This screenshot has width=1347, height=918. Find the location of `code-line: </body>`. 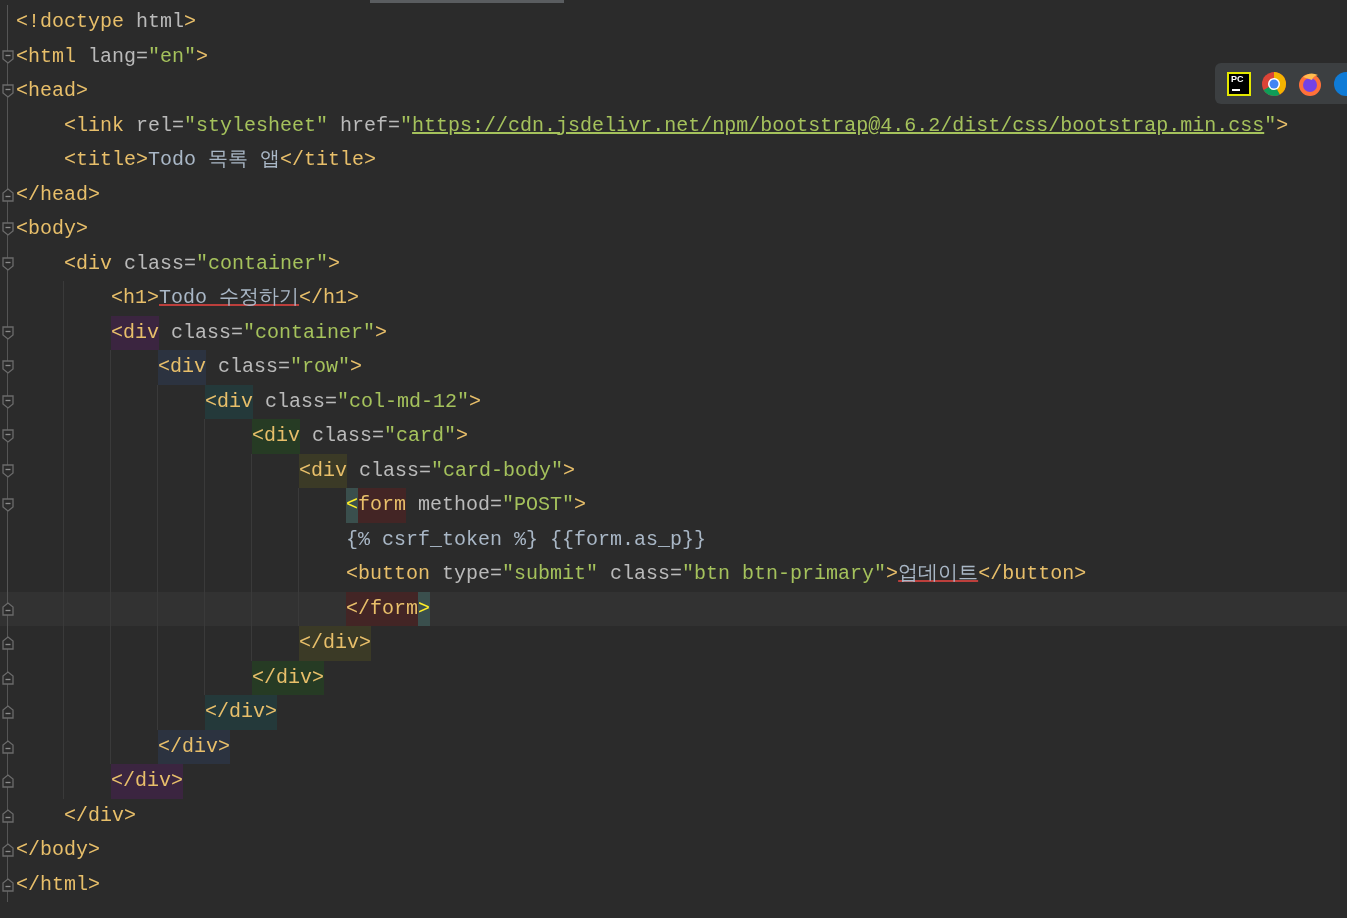

code-line: </body> is located at coordinates (58, 850).